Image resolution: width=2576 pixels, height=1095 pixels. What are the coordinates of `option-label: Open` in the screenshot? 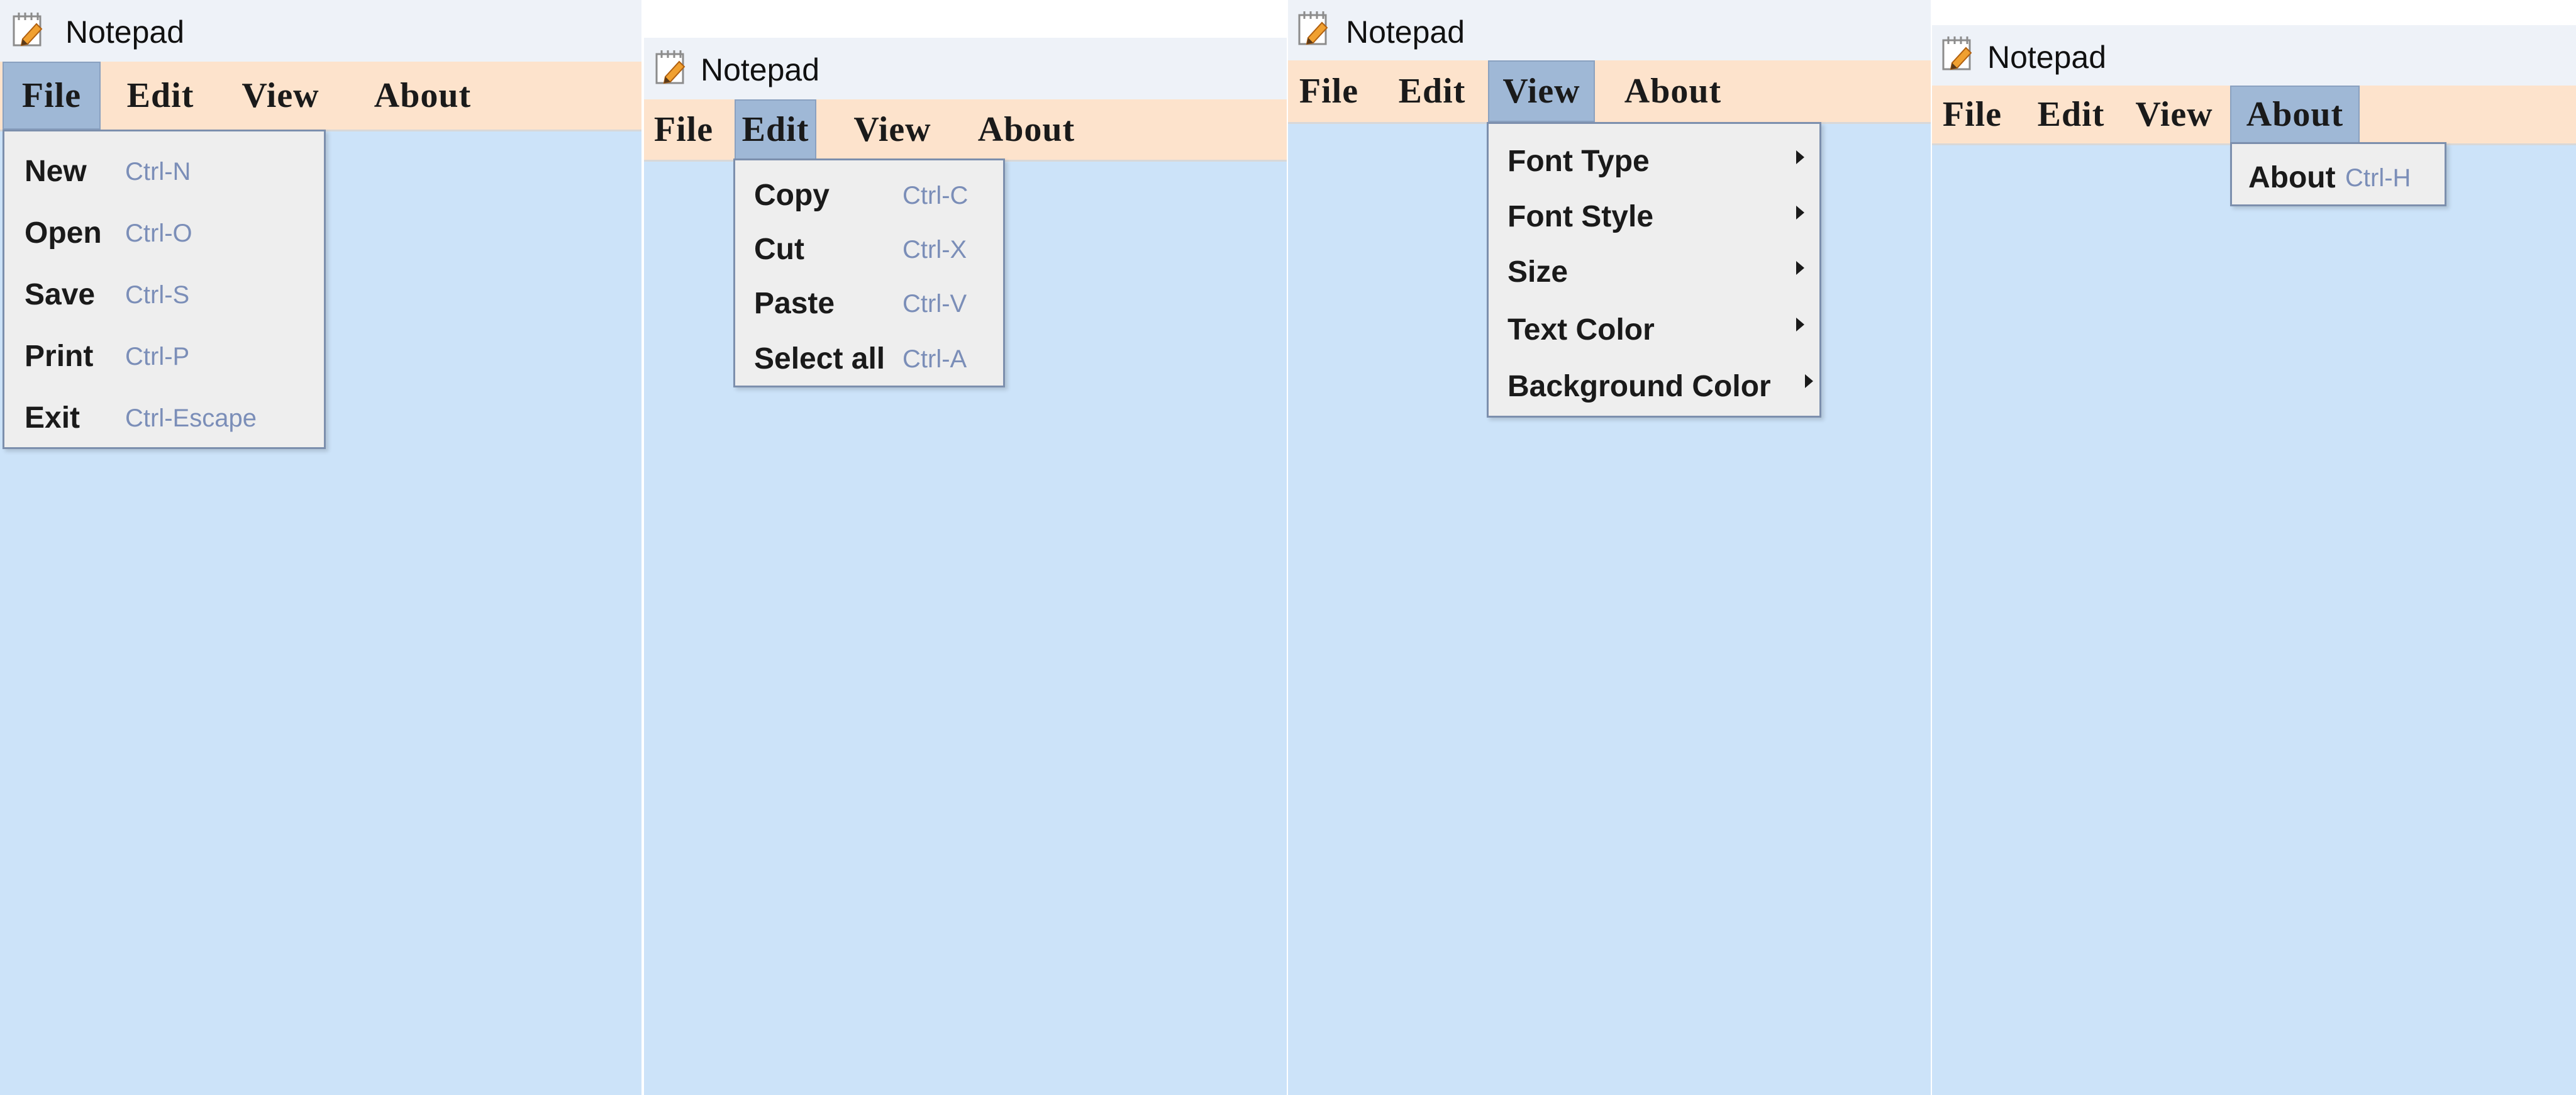 It's located at (63, 233).